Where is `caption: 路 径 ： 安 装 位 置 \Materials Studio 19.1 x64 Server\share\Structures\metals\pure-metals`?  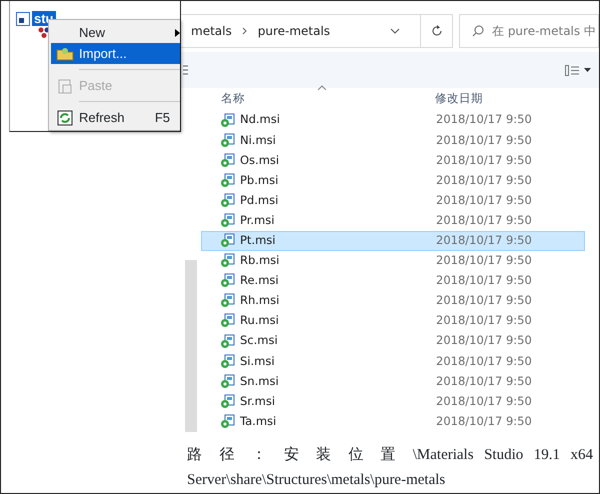
caption: 路 径 ： 安 装 位 置 \Materials Studio 19.1 x64 Server\share\Structures\metals\pure-metals is located at coordinates (390, 467).